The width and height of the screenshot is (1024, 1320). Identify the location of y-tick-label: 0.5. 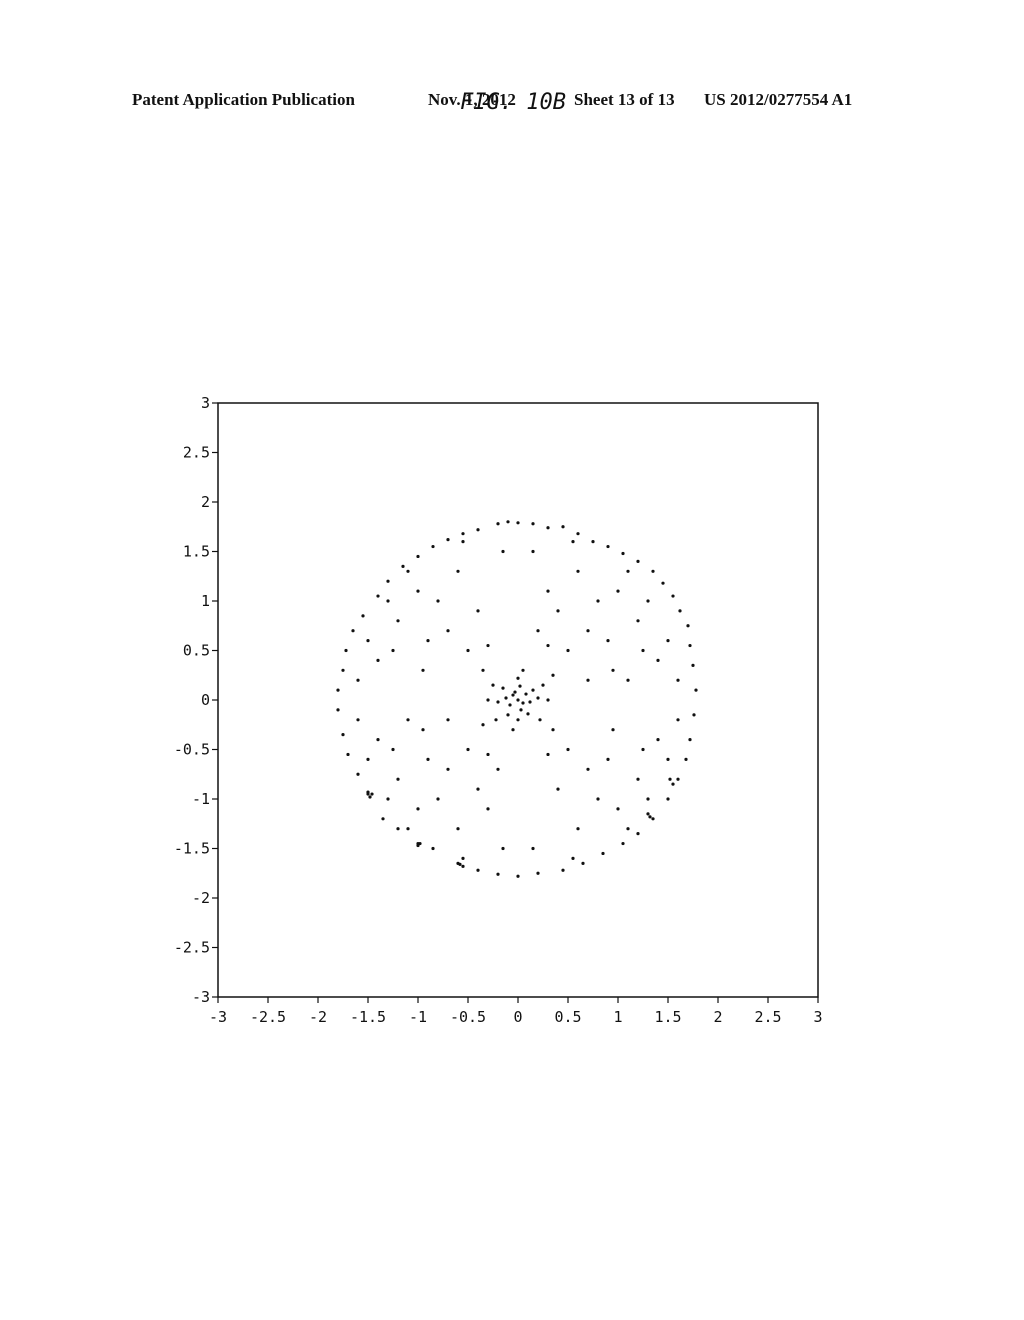
(196, 651).